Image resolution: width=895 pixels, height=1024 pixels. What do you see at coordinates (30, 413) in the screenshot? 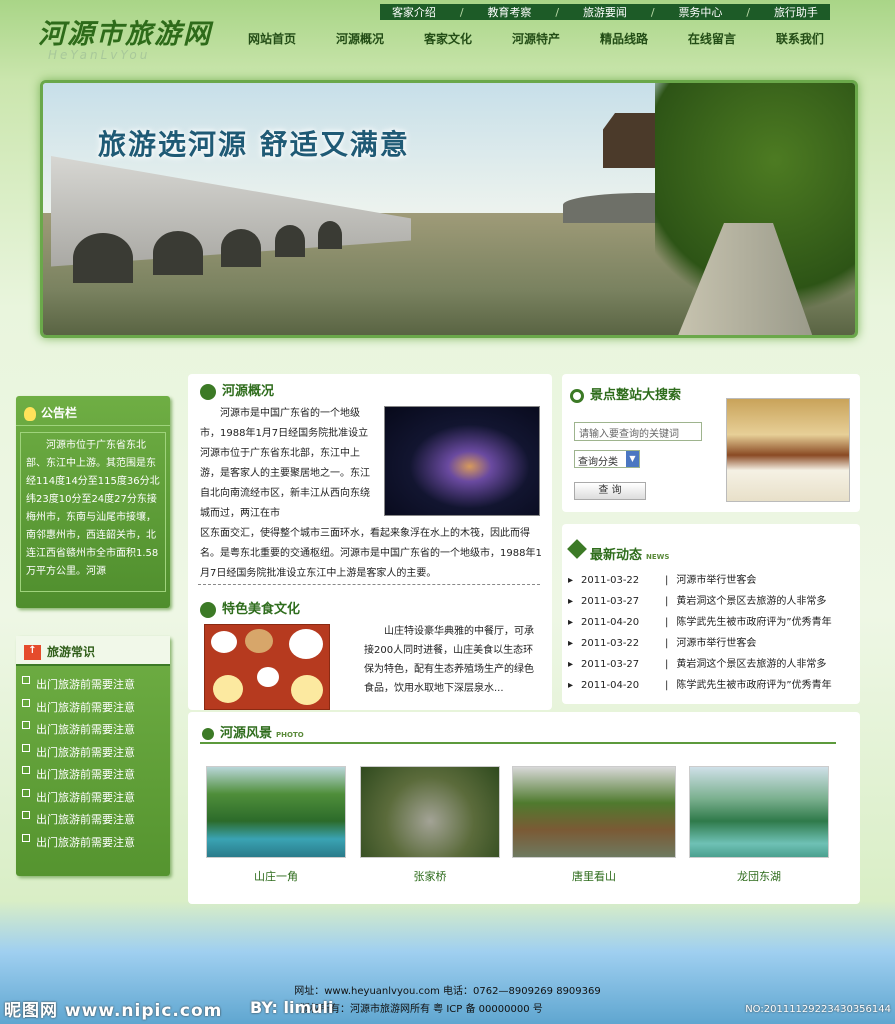
I see `lightbulb-icon` at bounding box center [30, 413].